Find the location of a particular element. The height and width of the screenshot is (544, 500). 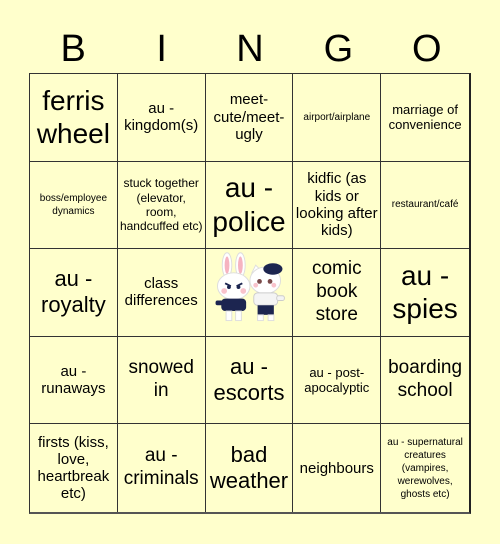

bingo-cell: kidfic (as kids or looking after kids) is located at coordinates (337, 205).